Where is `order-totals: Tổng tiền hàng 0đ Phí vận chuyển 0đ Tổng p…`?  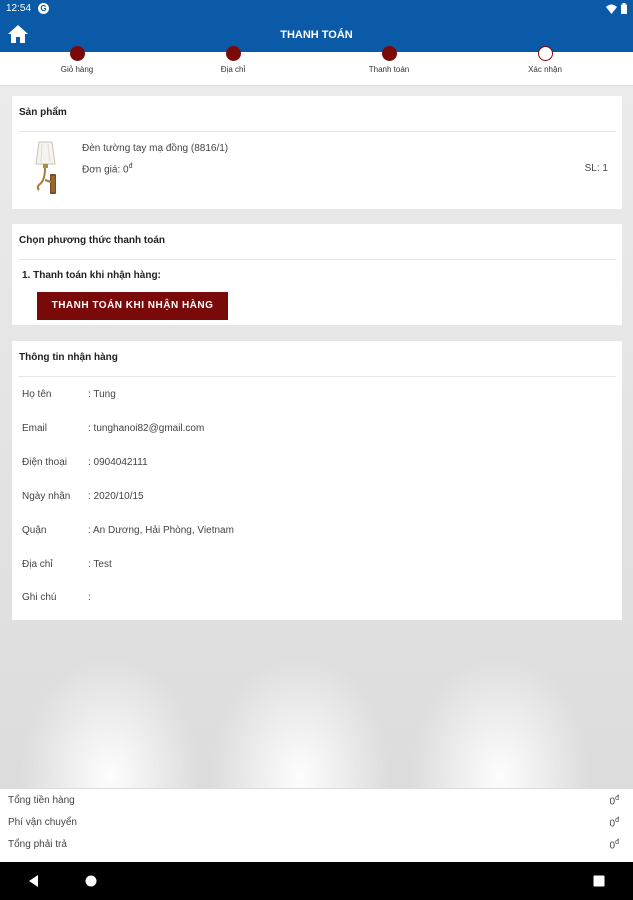 order-totals: Tổng tiền hàng 0đ Phí vận chuyển 0đ Tổng p… is located at coordinates (316, 825).